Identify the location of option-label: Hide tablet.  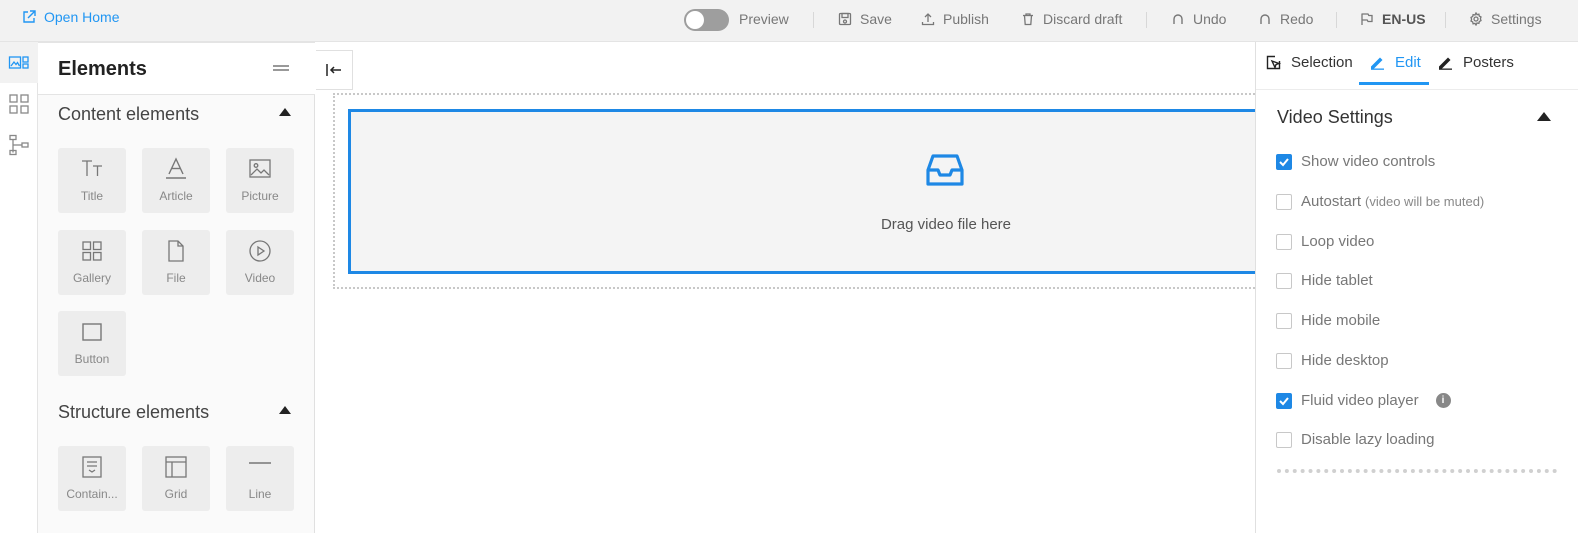
(1337, 280).